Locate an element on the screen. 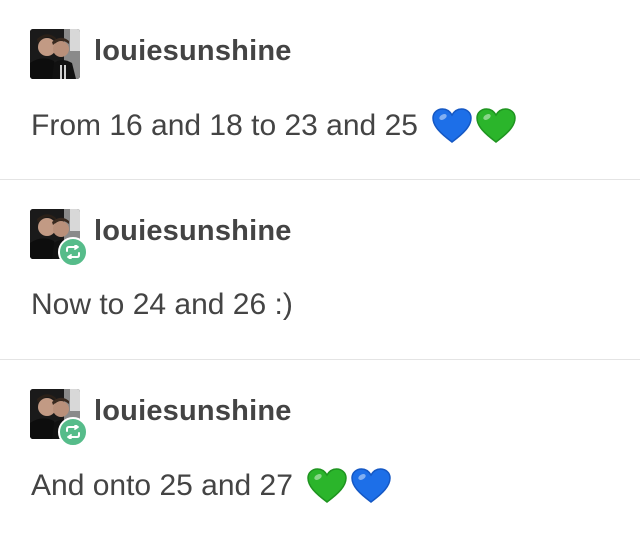 This screenshot has width=640, height=534. post-text-row: From 16 and 18 to 23 and 25 is located at coordinates (273, 126).